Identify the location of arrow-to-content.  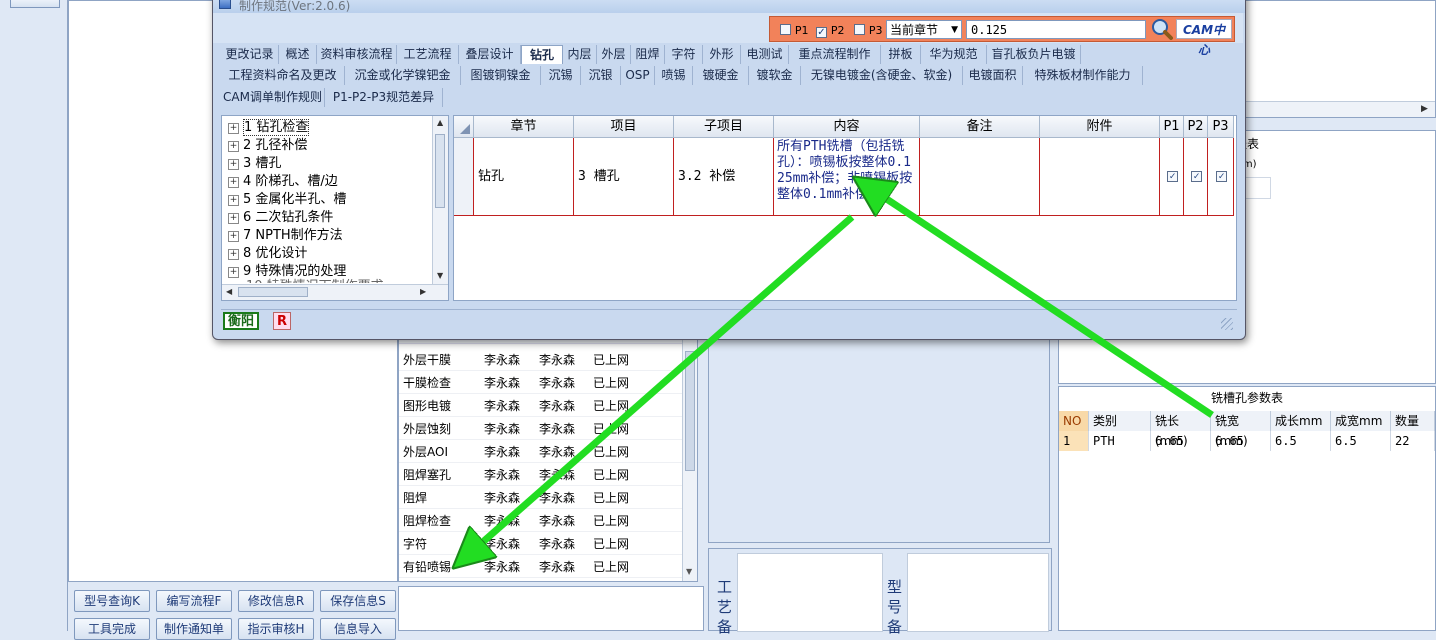
(1042, 303).